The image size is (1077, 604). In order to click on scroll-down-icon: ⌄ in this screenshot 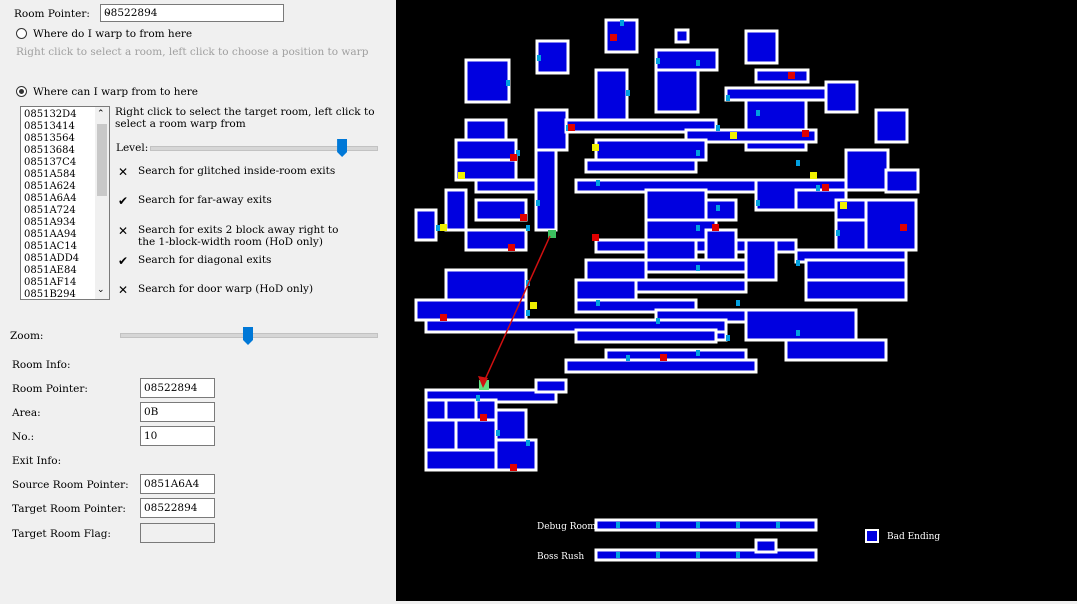, I will do `click(101, 290)`.